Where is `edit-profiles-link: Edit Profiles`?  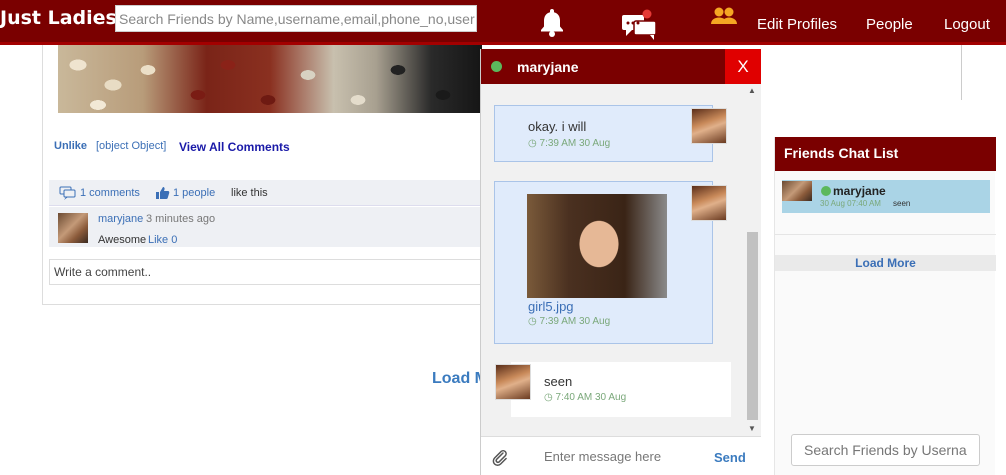 edit-profiles-link: Edit Profiles is located at coordinates (797, 24).